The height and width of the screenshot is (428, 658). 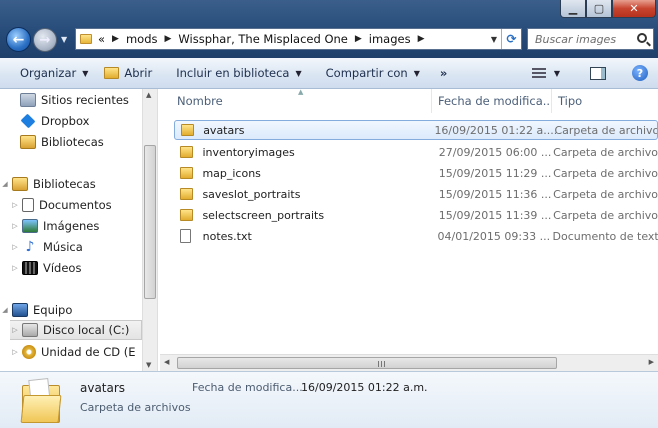 What do you see at coordinates (54, 121) in the screenshot?
I see `nav-item-dropbox: Dropbox` at bounding box center [54, 121].